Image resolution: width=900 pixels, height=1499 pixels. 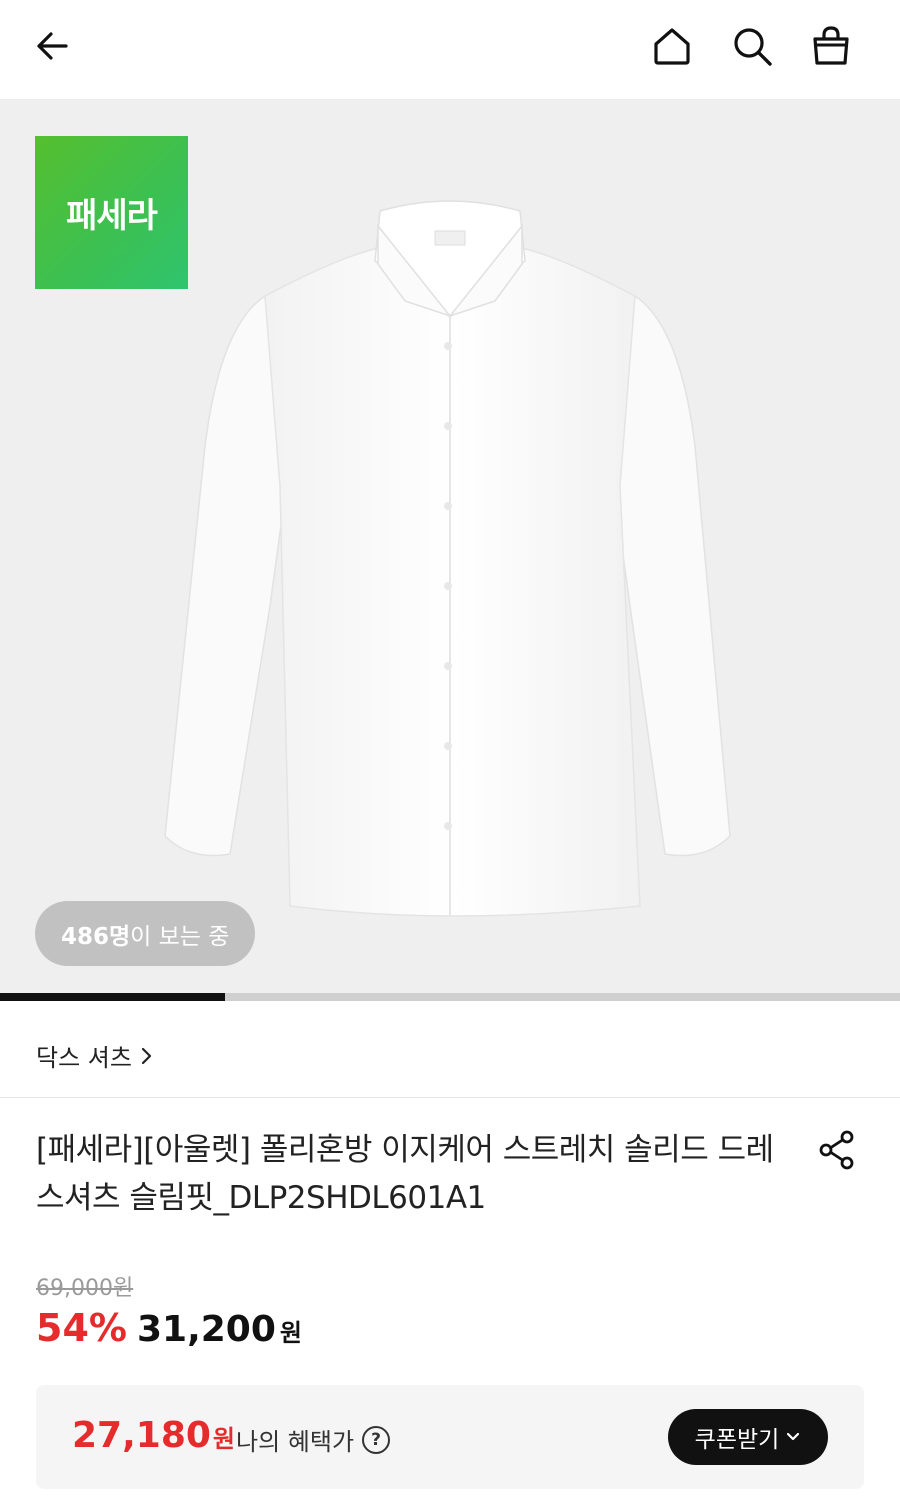 I want to click on image-progress-fill, so click(x=112, y=997).